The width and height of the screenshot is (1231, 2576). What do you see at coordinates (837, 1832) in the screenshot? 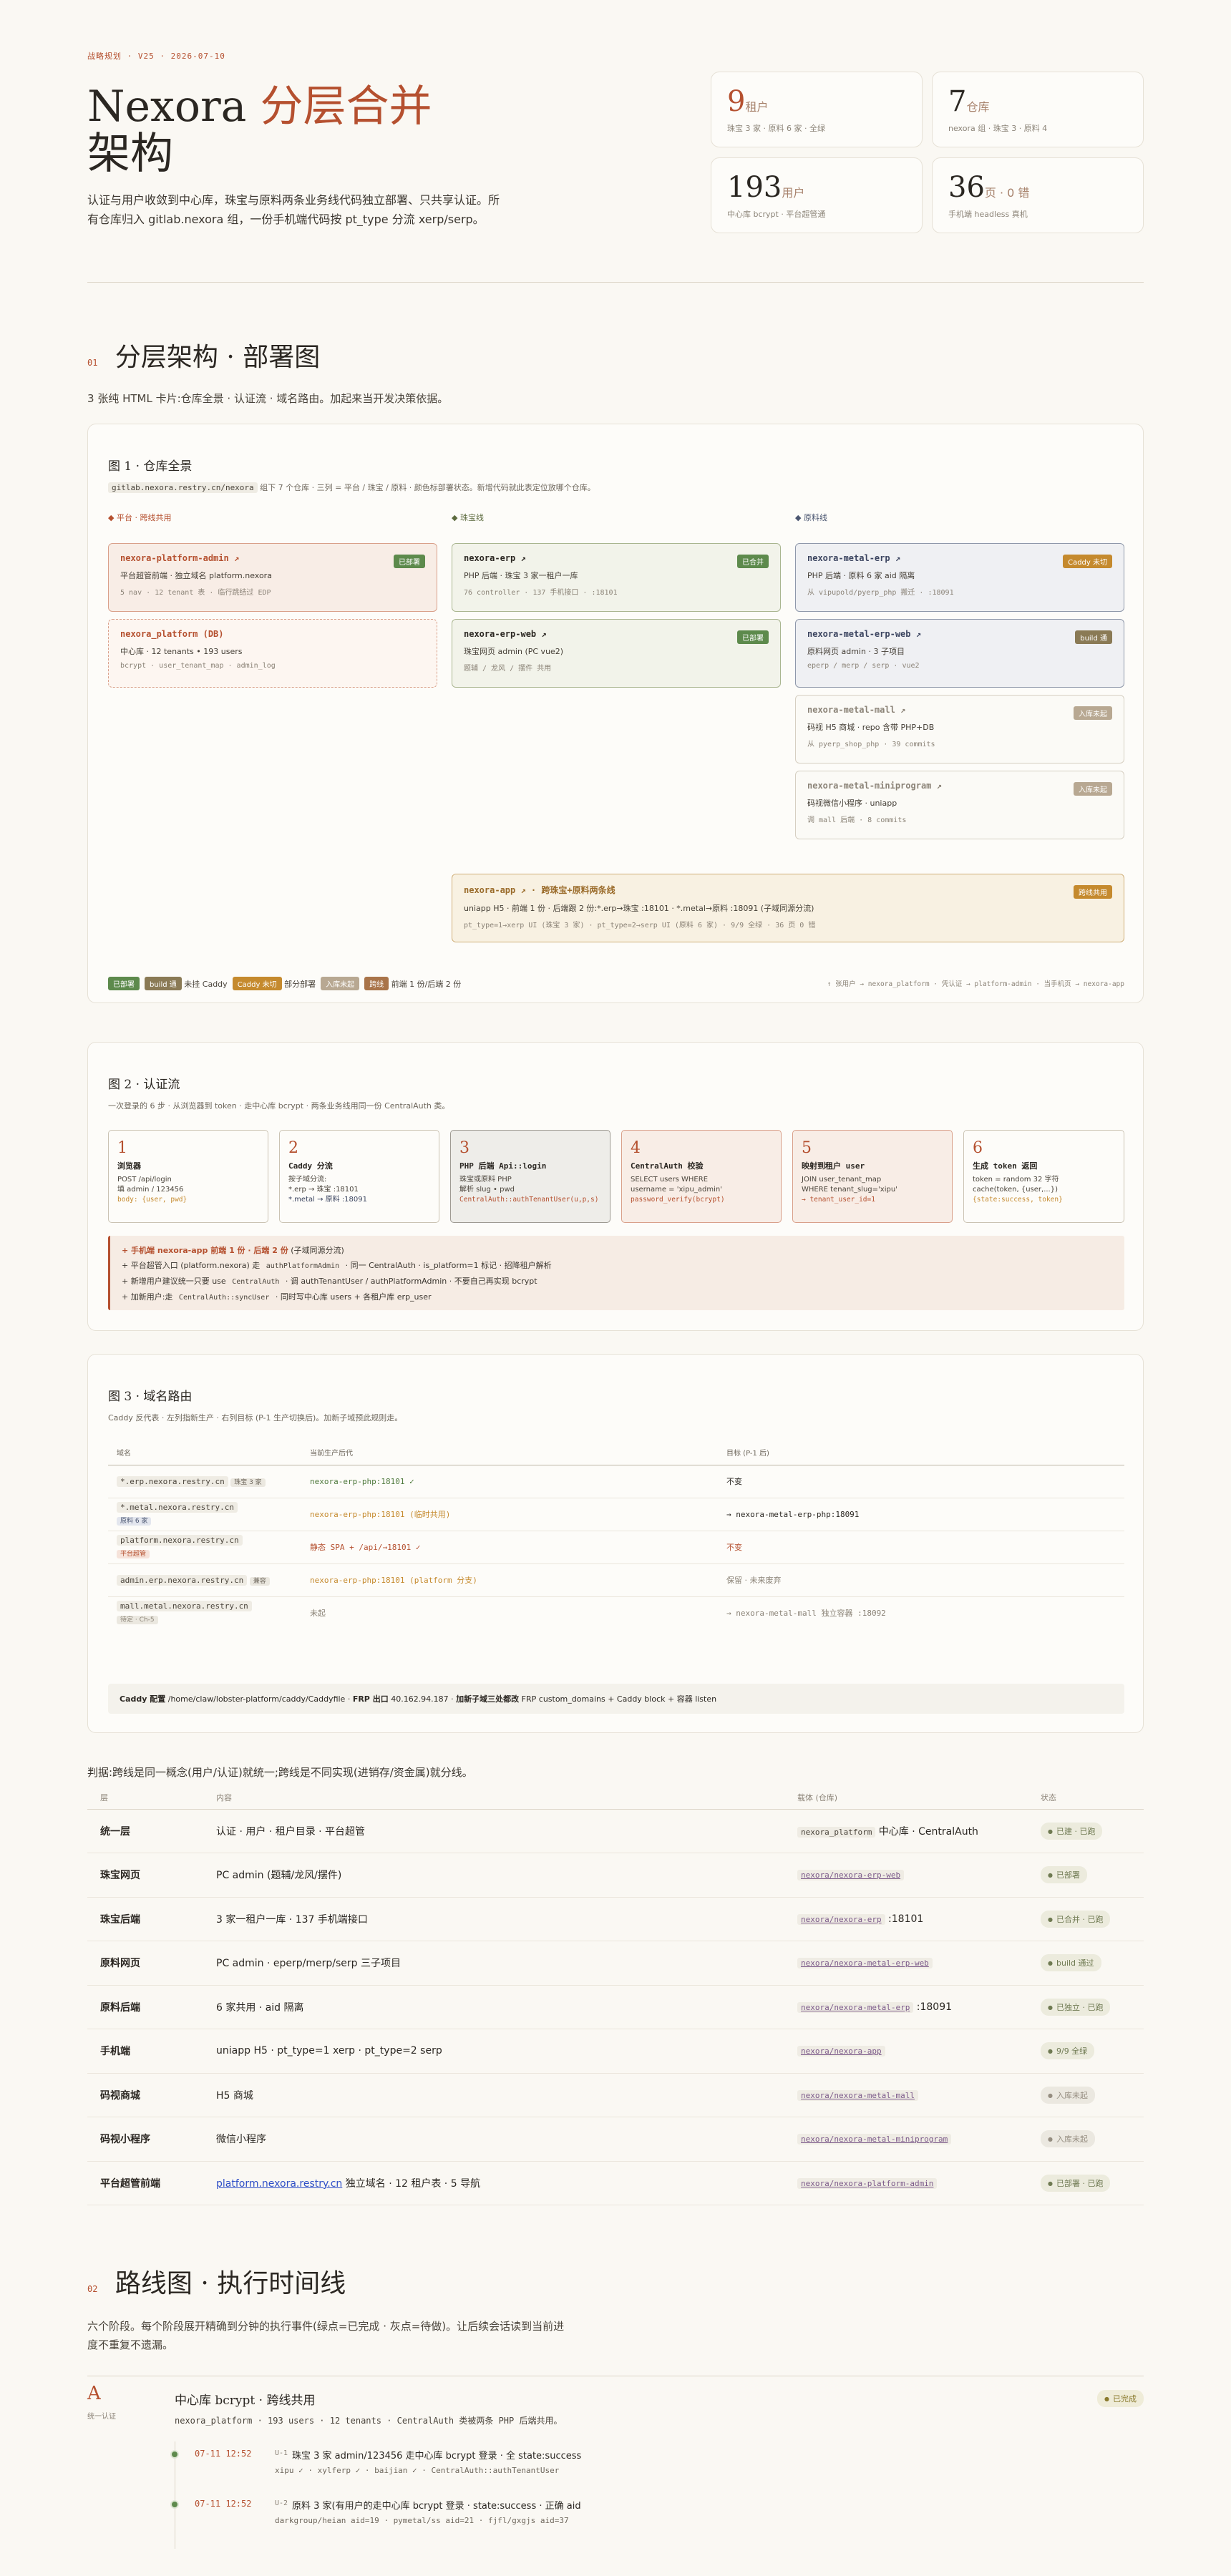
I see `repo-link: nexora_platform` at bounding box center [837, 1832].